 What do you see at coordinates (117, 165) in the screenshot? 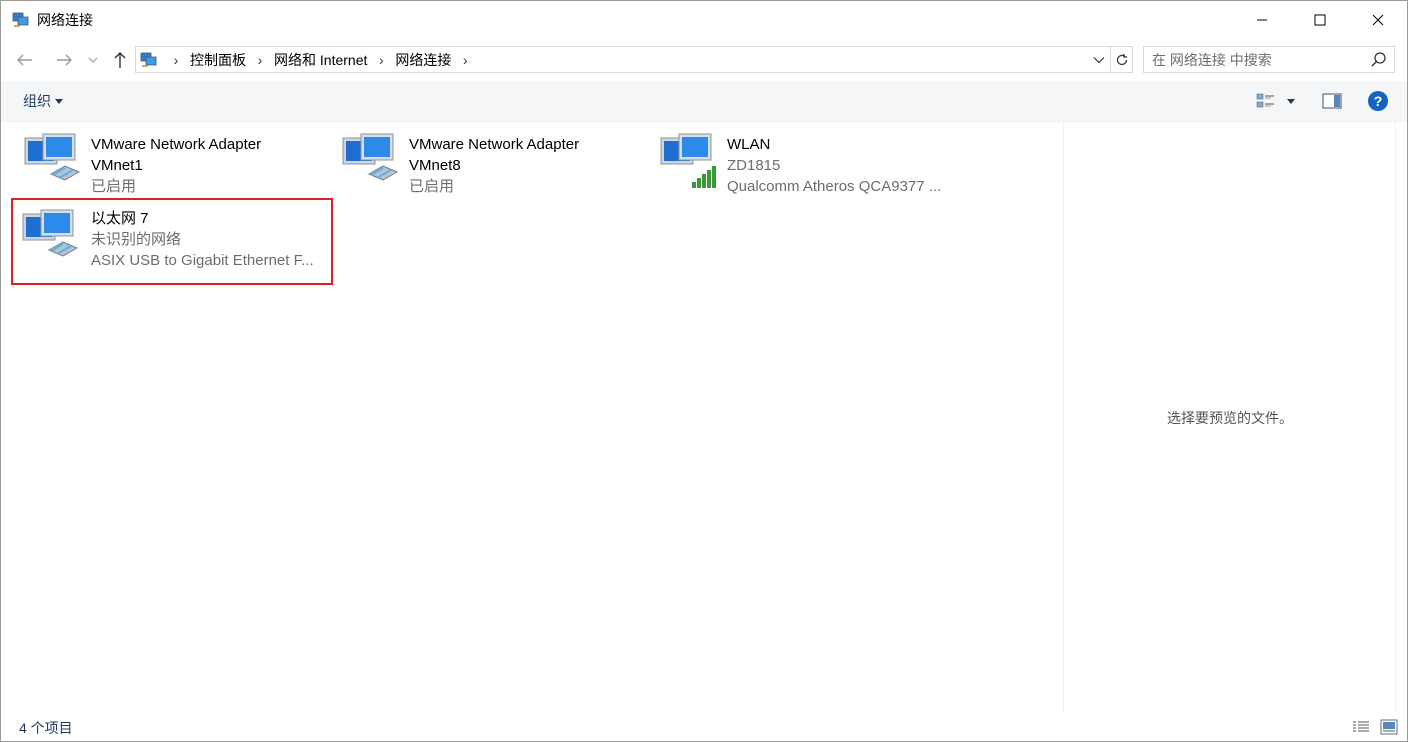
I see `connection-name-line2: VMnet1` at bounding box center [117, 165].